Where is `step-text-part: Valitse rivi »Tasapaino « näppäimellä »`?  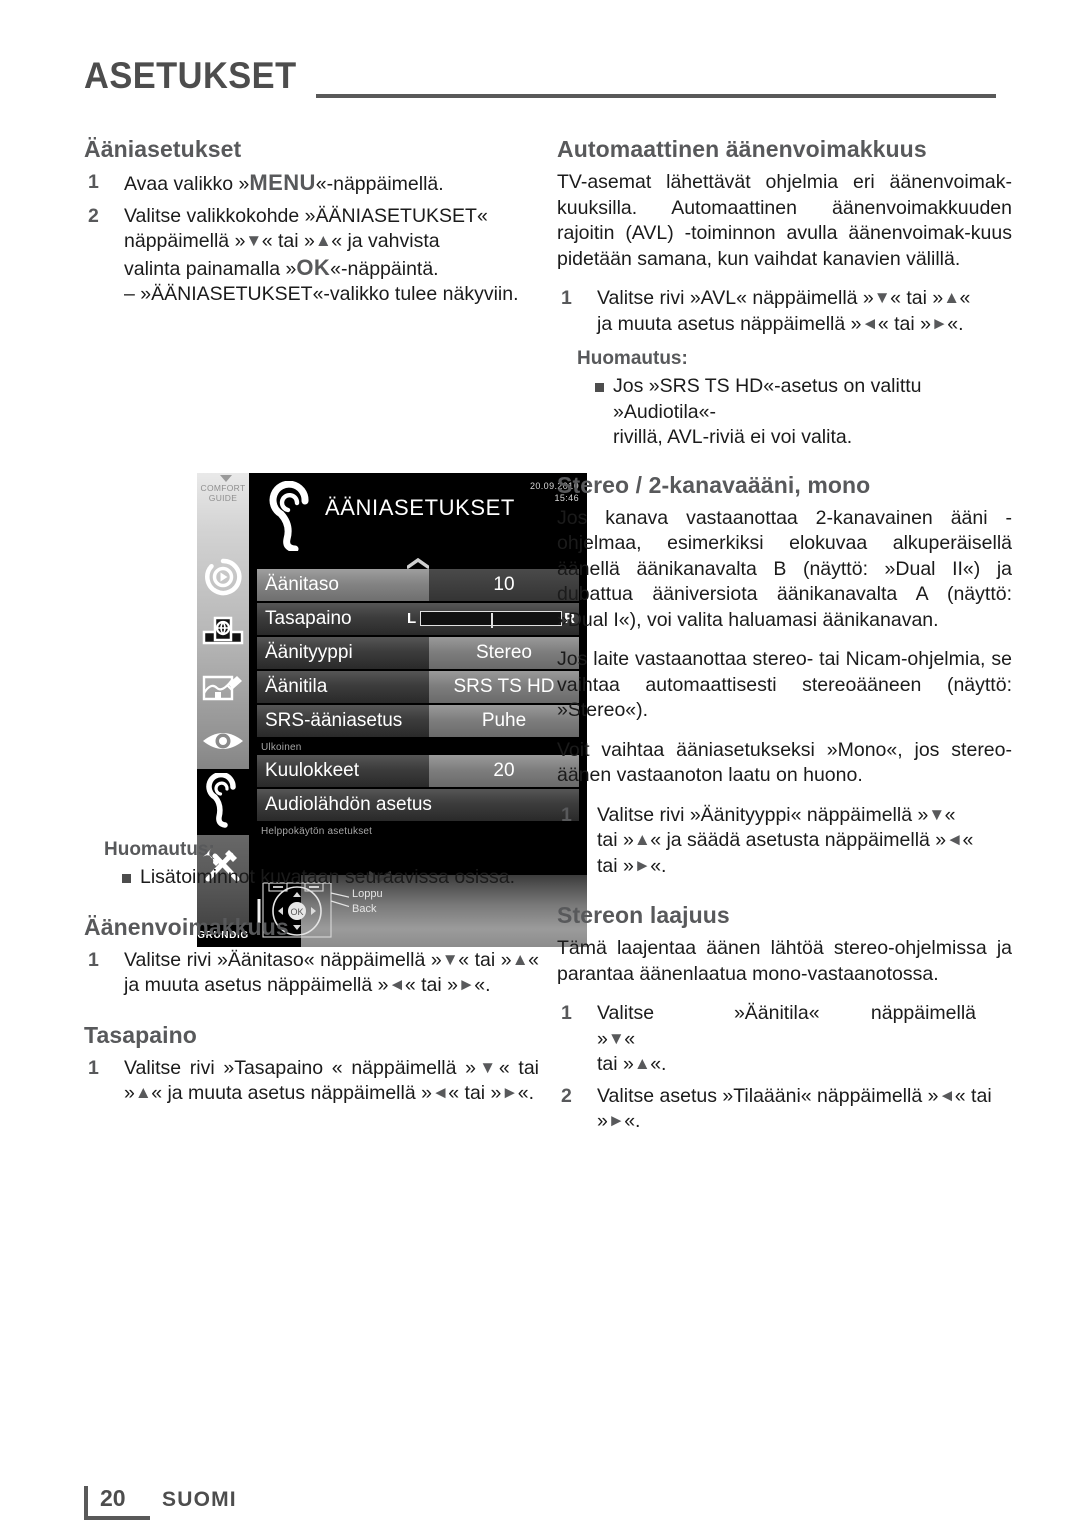 step-text-part: Valitse rivi »Tasapaino « näppäimellä » is located at coordinates (300, 1067).